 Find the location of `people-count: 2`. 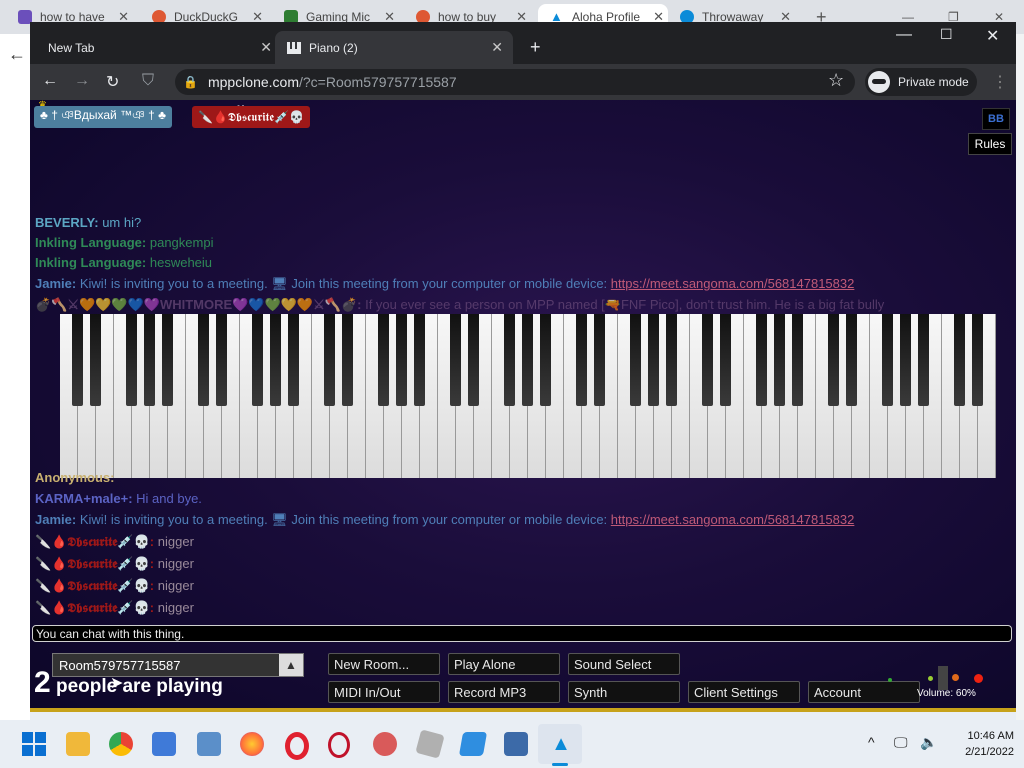

people-count: 2 is located at coordinates (42, 682).